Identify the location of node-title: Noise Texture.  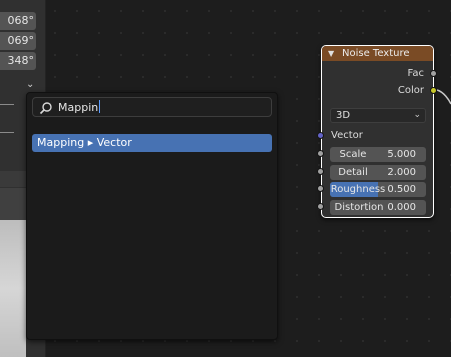
(376, 53).